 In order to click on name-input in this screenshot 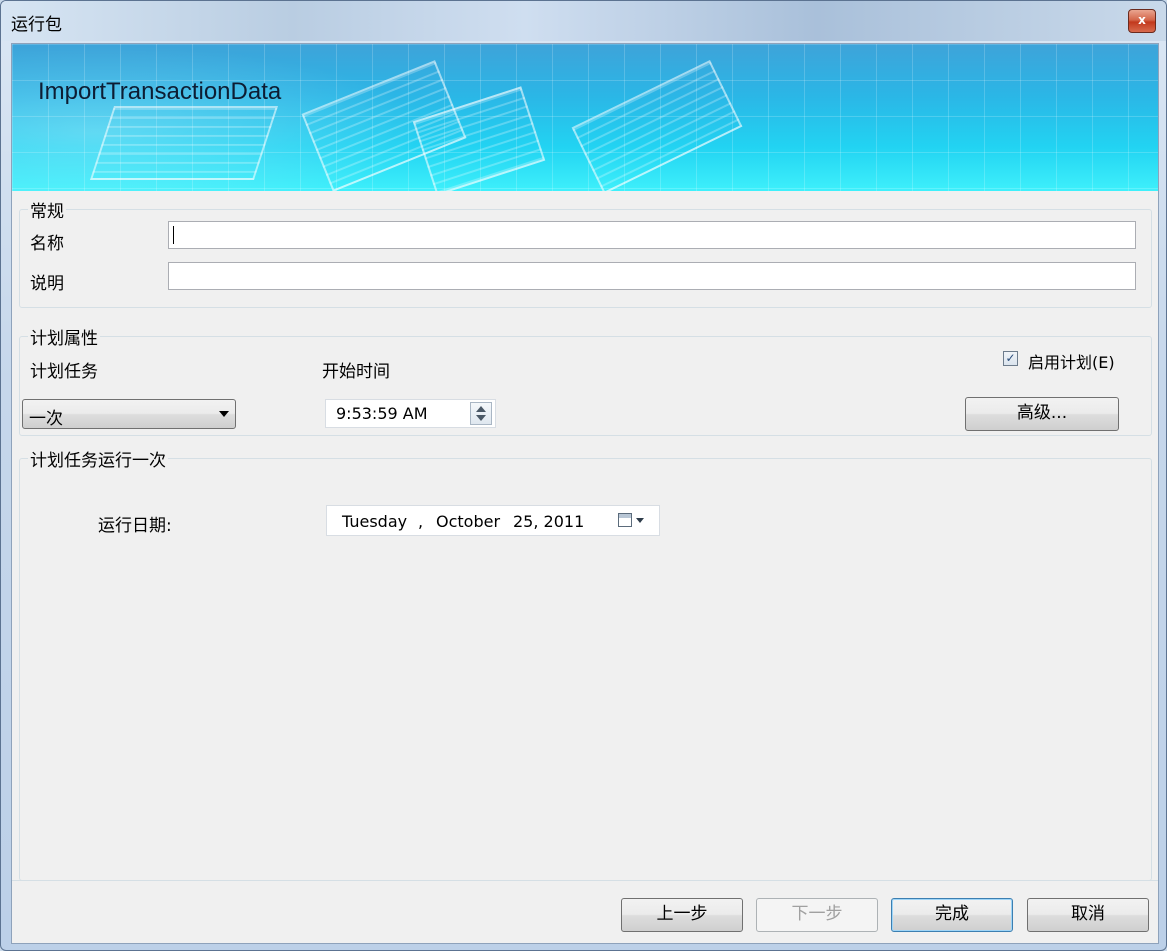, I will do `click(652, 235)`.